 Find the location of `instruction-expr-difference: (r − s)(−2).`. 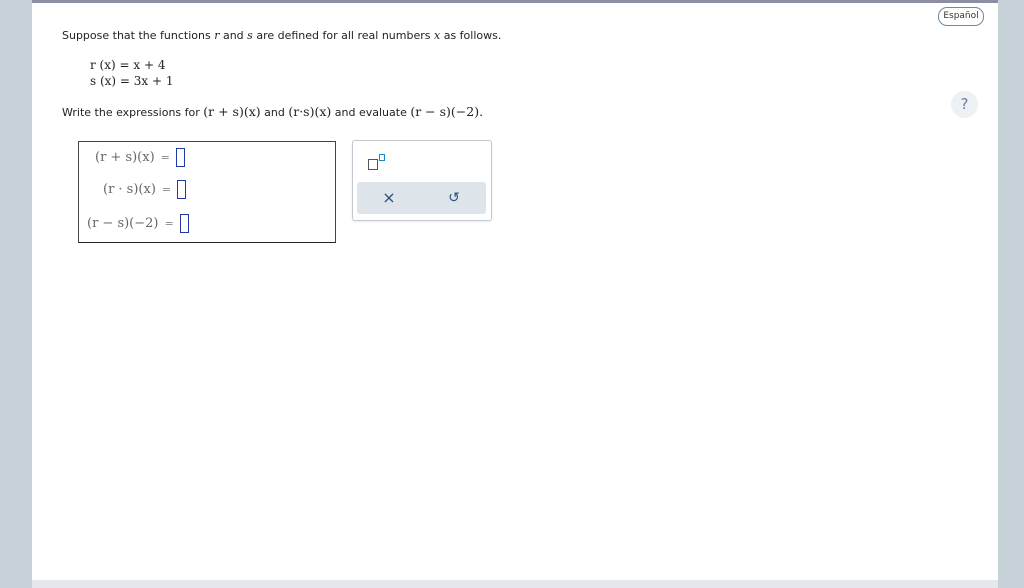

instruction-expr-difference: (r − s)(−2). is located at coordinates (447, 111).